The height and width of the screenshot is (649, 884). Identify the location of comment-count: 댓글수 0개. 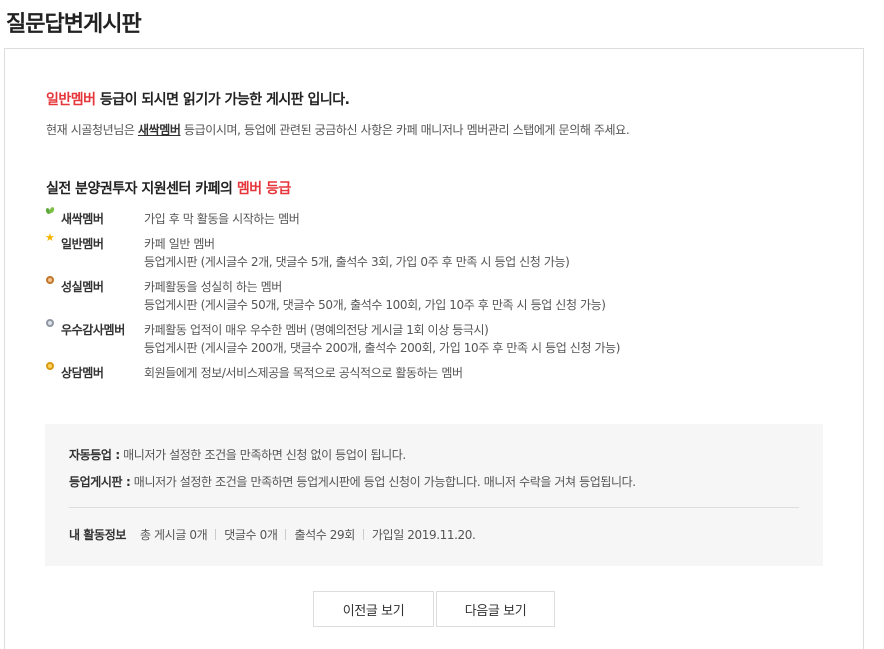
(251, 535).